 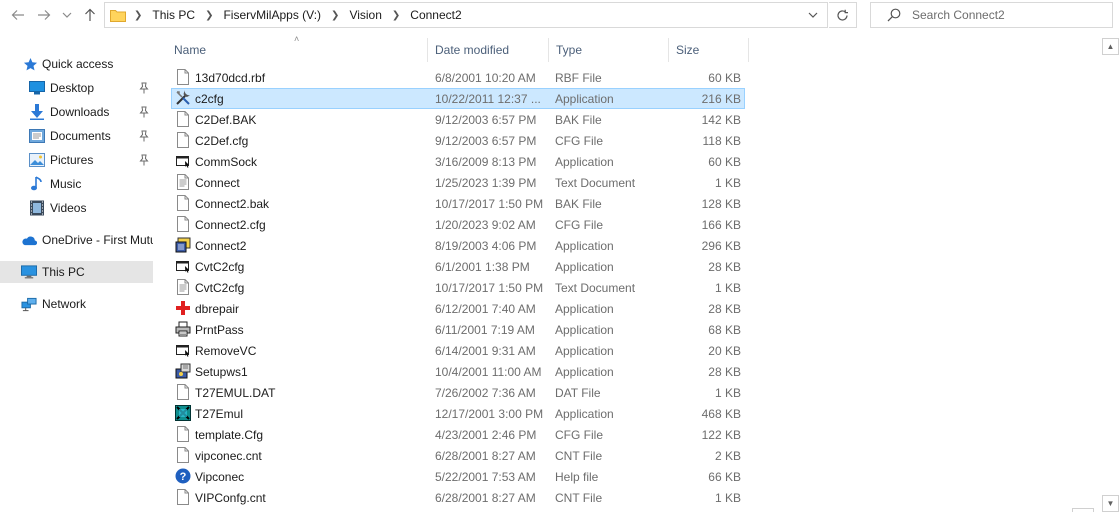 What do you see at coordinates (579, 498) in the screenshot?
I see `file-type: CNT File` at bounding box center [579, 498].